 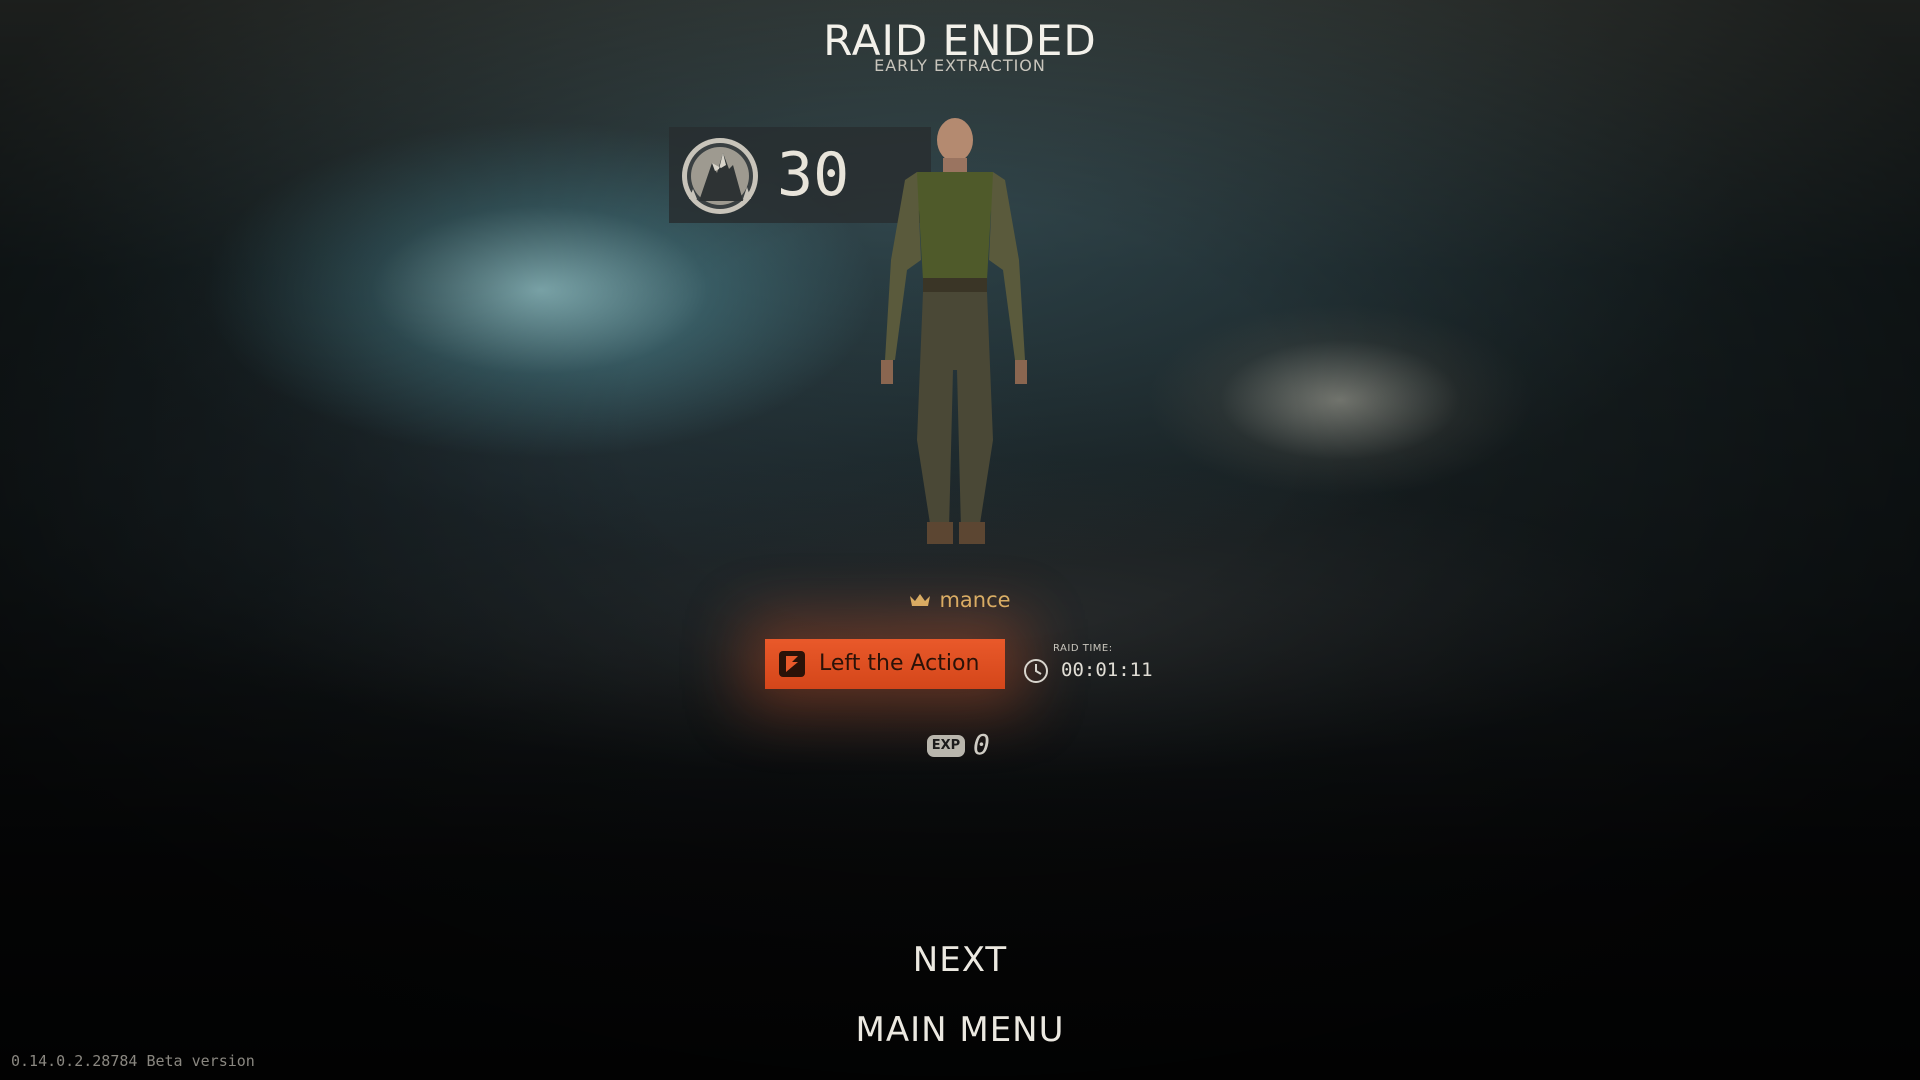 What do you see at coordinates (960, 65) in the screenshot?
I see `page-subtitle: EARLY EXTRACTION` at bounding box center [960, 65].